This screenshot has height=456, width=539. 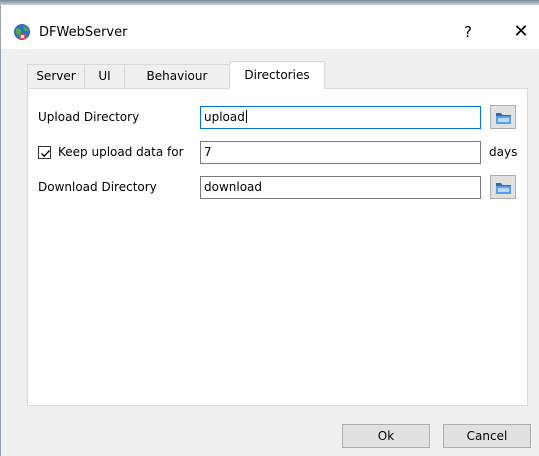 What do you see at coordinates (246, 116) in the screenshot?
I see `text-caret` at bounding box center [246, 116].